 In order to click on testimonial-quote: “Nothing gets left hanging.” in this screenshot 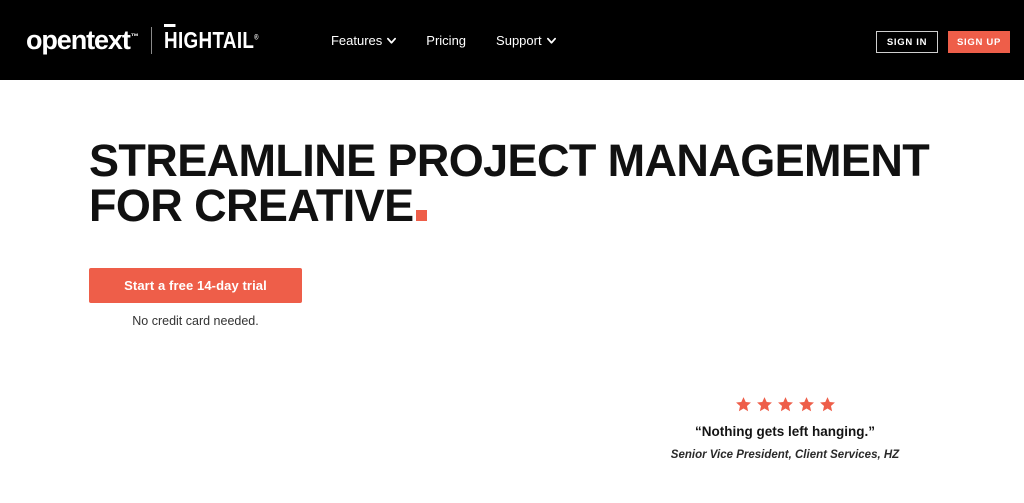, I will do `click(785, 431)`.